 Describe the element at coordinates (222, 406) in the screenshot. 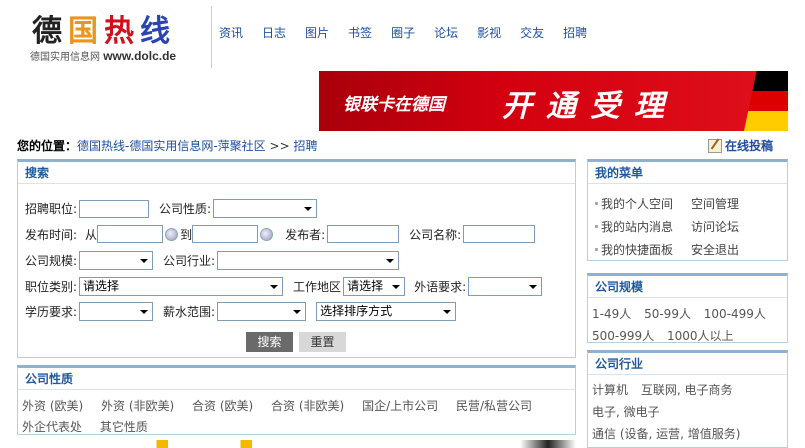

I see `nature-link: 合资 (欧美)` at that location.